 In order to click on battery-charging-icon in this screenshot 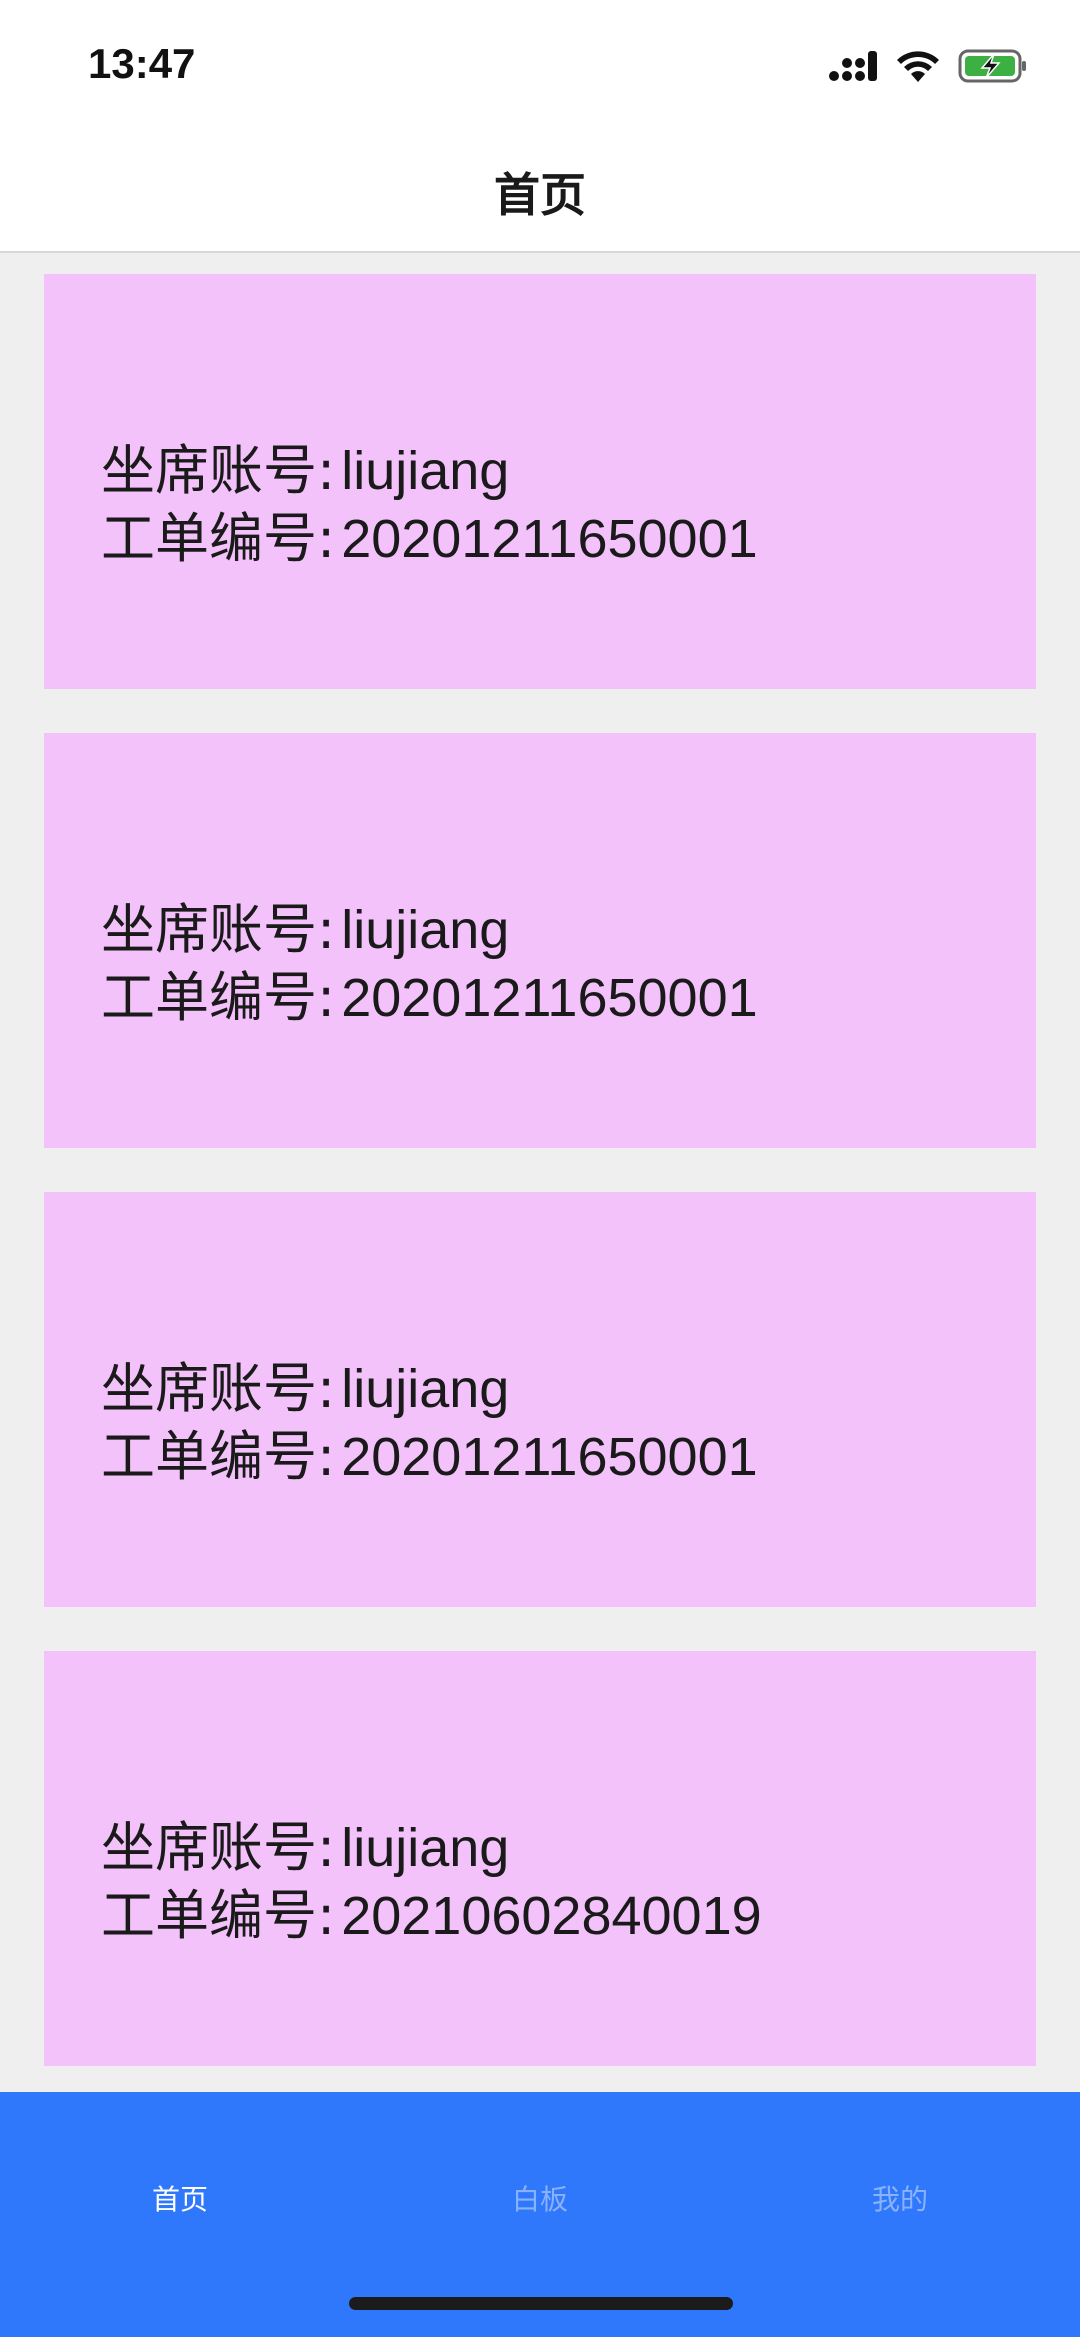, I will do `click(993, 68)`.